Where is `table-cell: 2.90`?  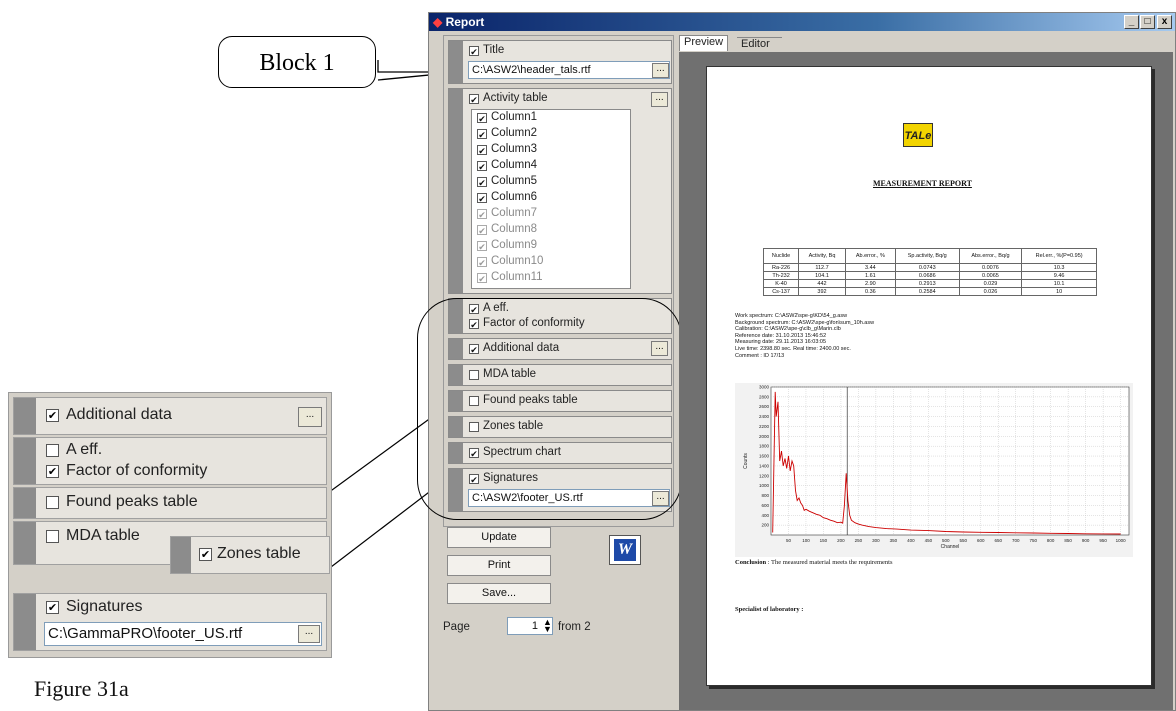
table-cell: 2.90 is located at coordinates (870, 283).